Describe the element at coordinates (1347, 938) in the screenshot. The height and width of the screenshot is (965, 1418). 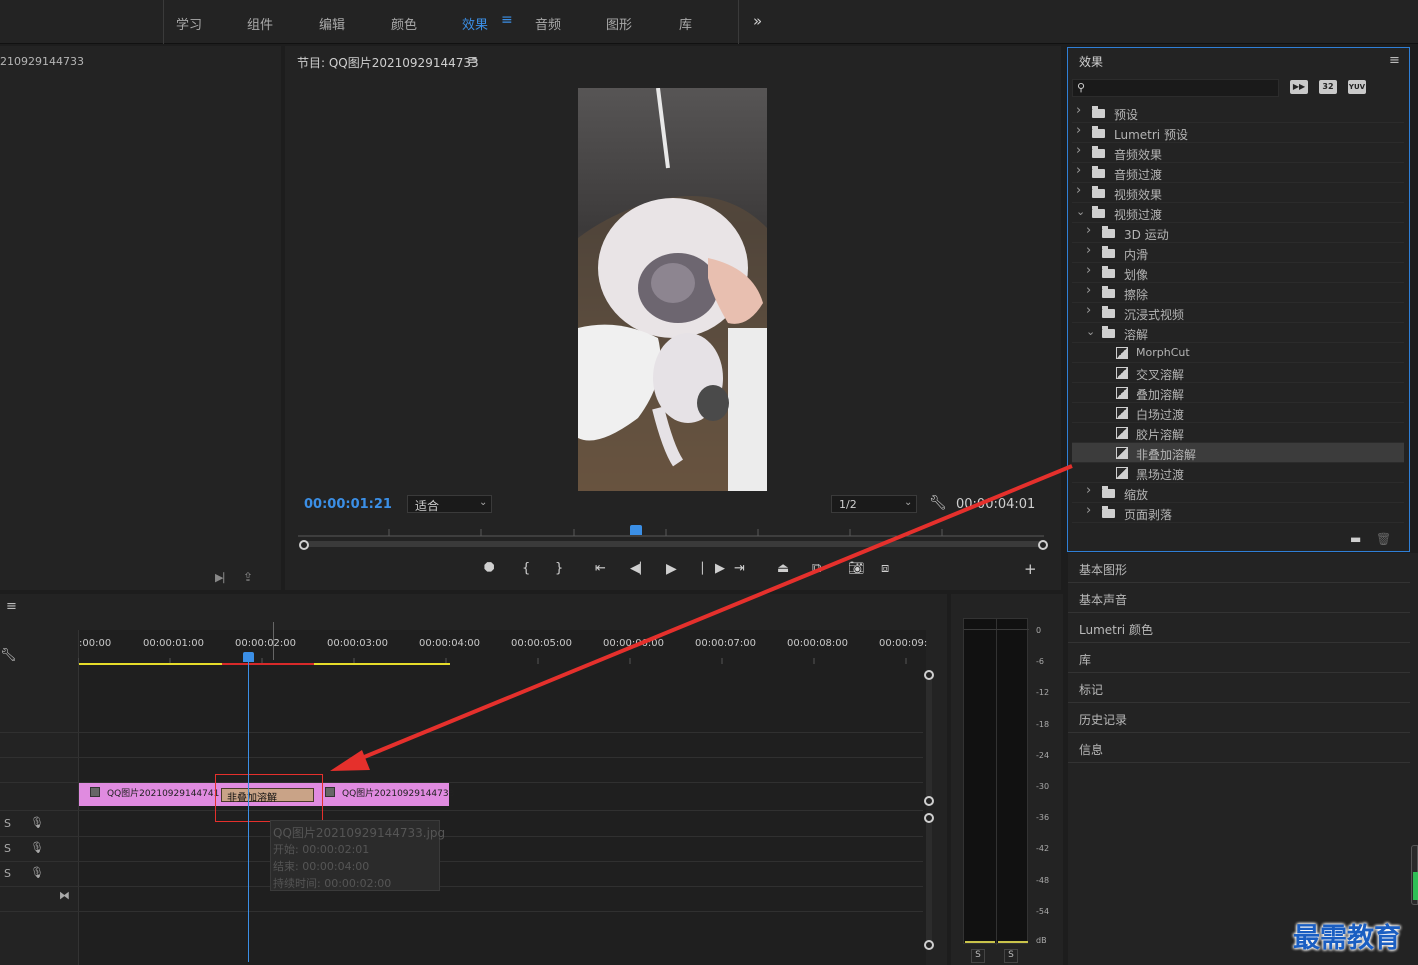
I see `watermark: 最需教育` at that location.